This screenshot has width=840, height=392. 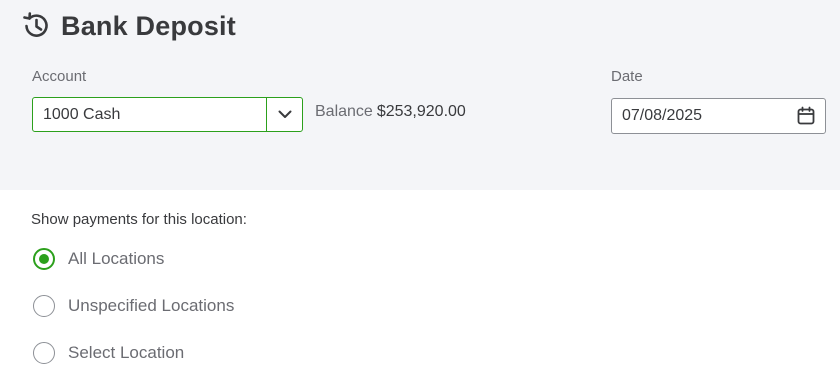 I want to click on date-label: Date, so click(x=627, y=76).